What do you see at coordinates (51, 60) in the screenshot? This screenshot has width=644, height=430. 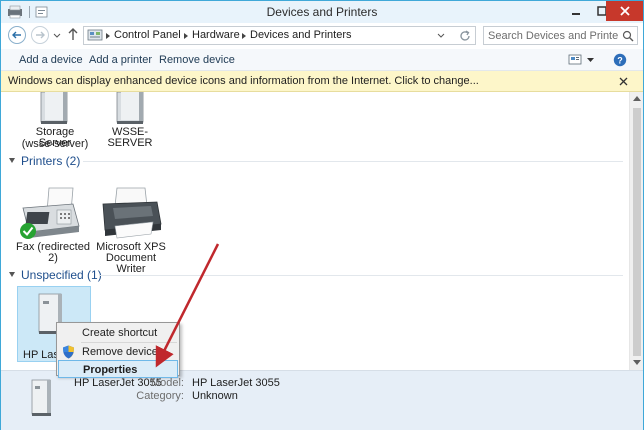 I see `add-device-button: Add a device` at bounding box center [51, 60].